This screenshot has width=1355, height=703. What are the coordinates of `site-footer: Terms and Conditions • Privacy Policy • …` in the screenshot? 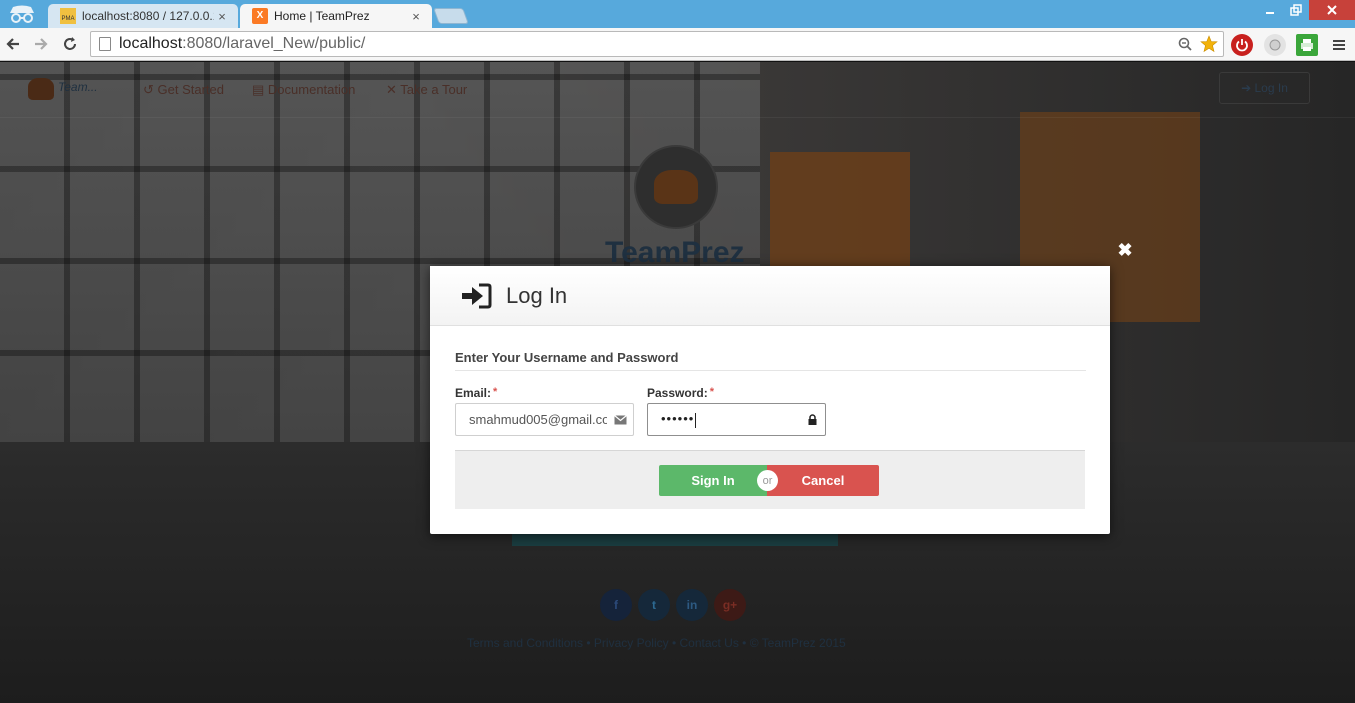 It's located at (656, 643).